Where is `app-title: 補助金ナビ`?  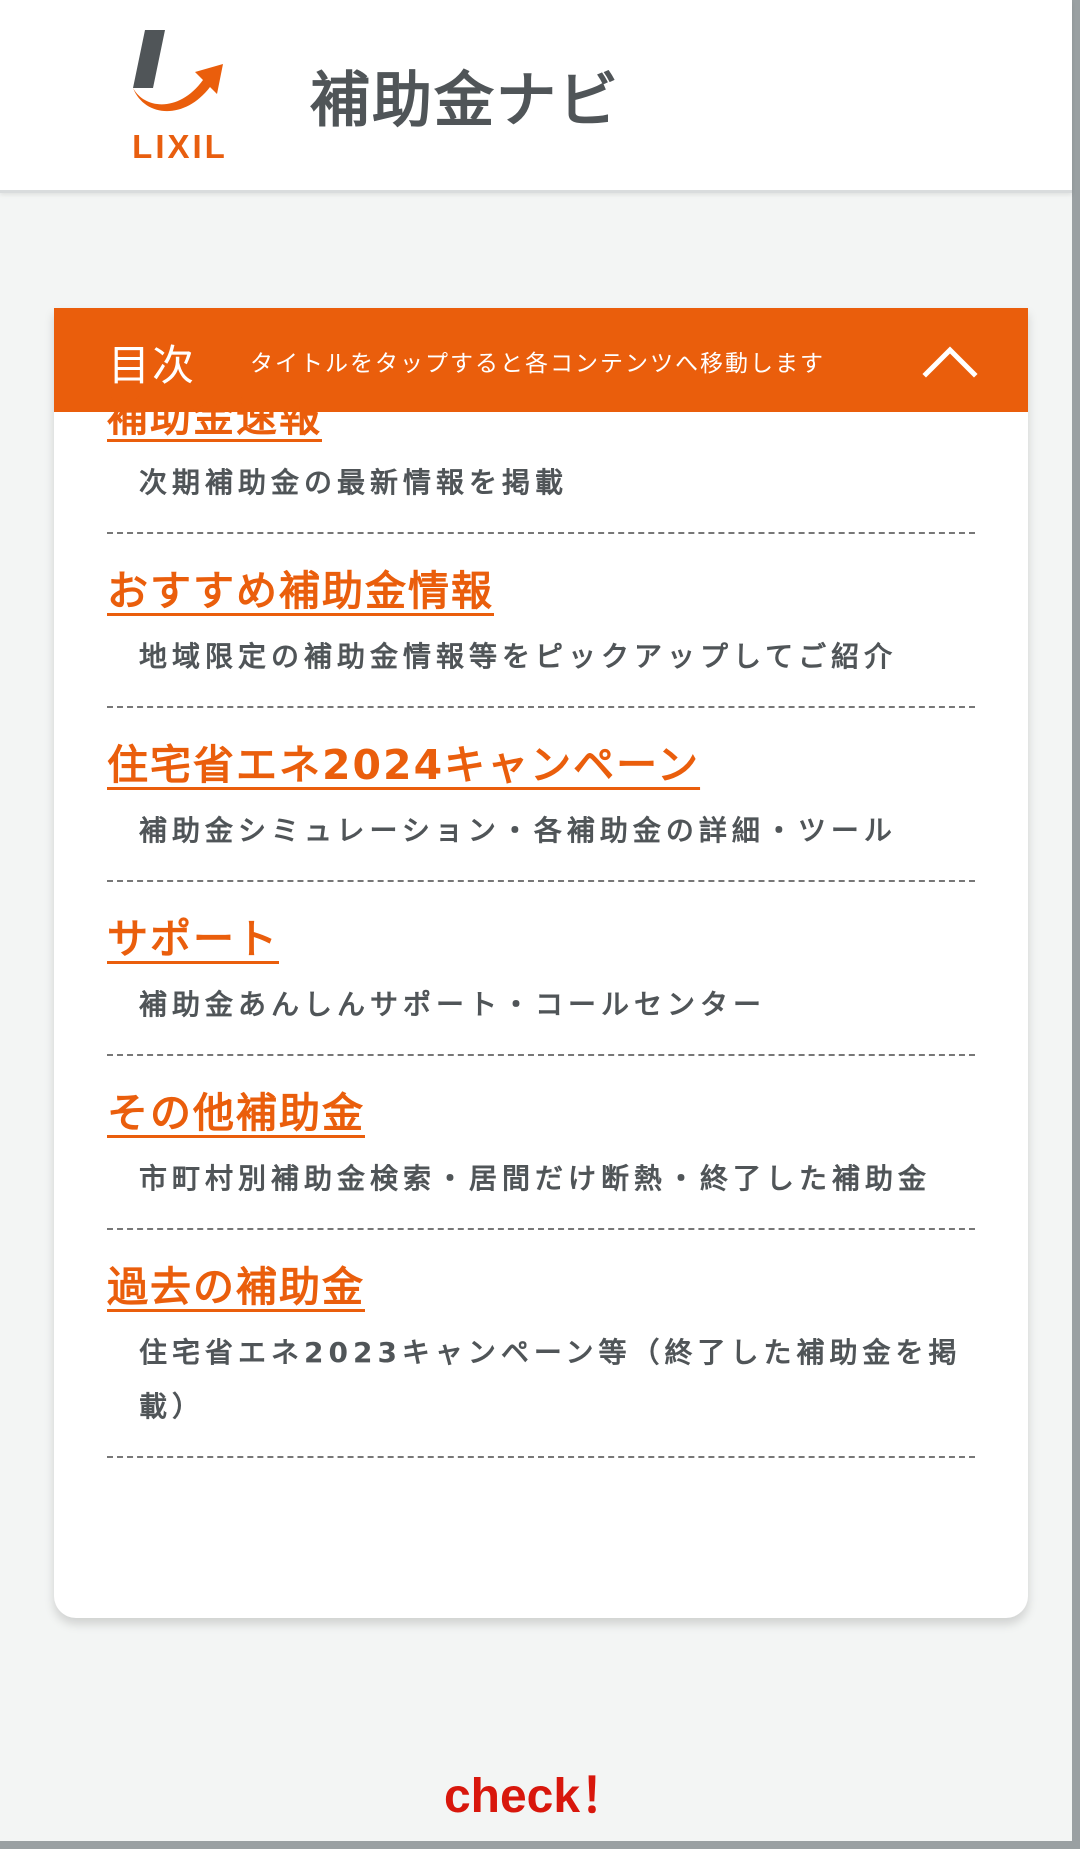 app-title: 補助金ナビ is located at coordinates (465, 101).